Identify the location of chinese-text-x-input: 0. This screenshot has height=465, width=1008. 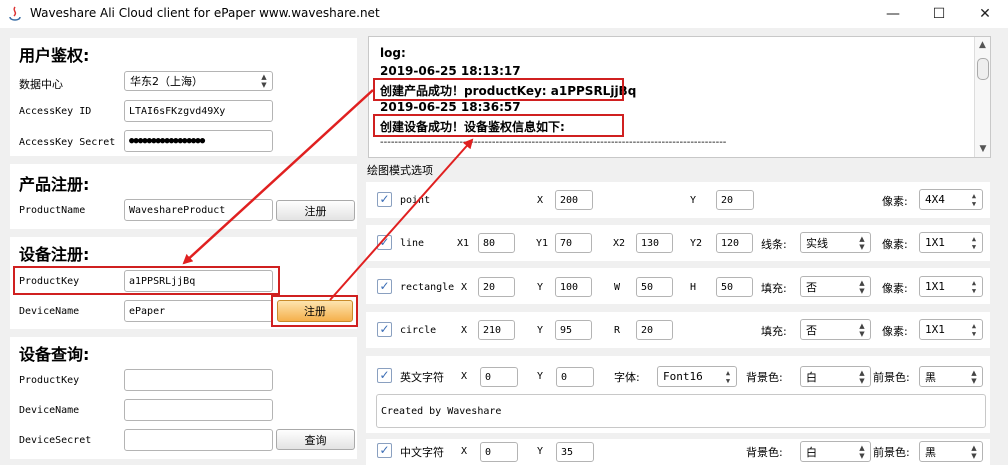
(499, 452).